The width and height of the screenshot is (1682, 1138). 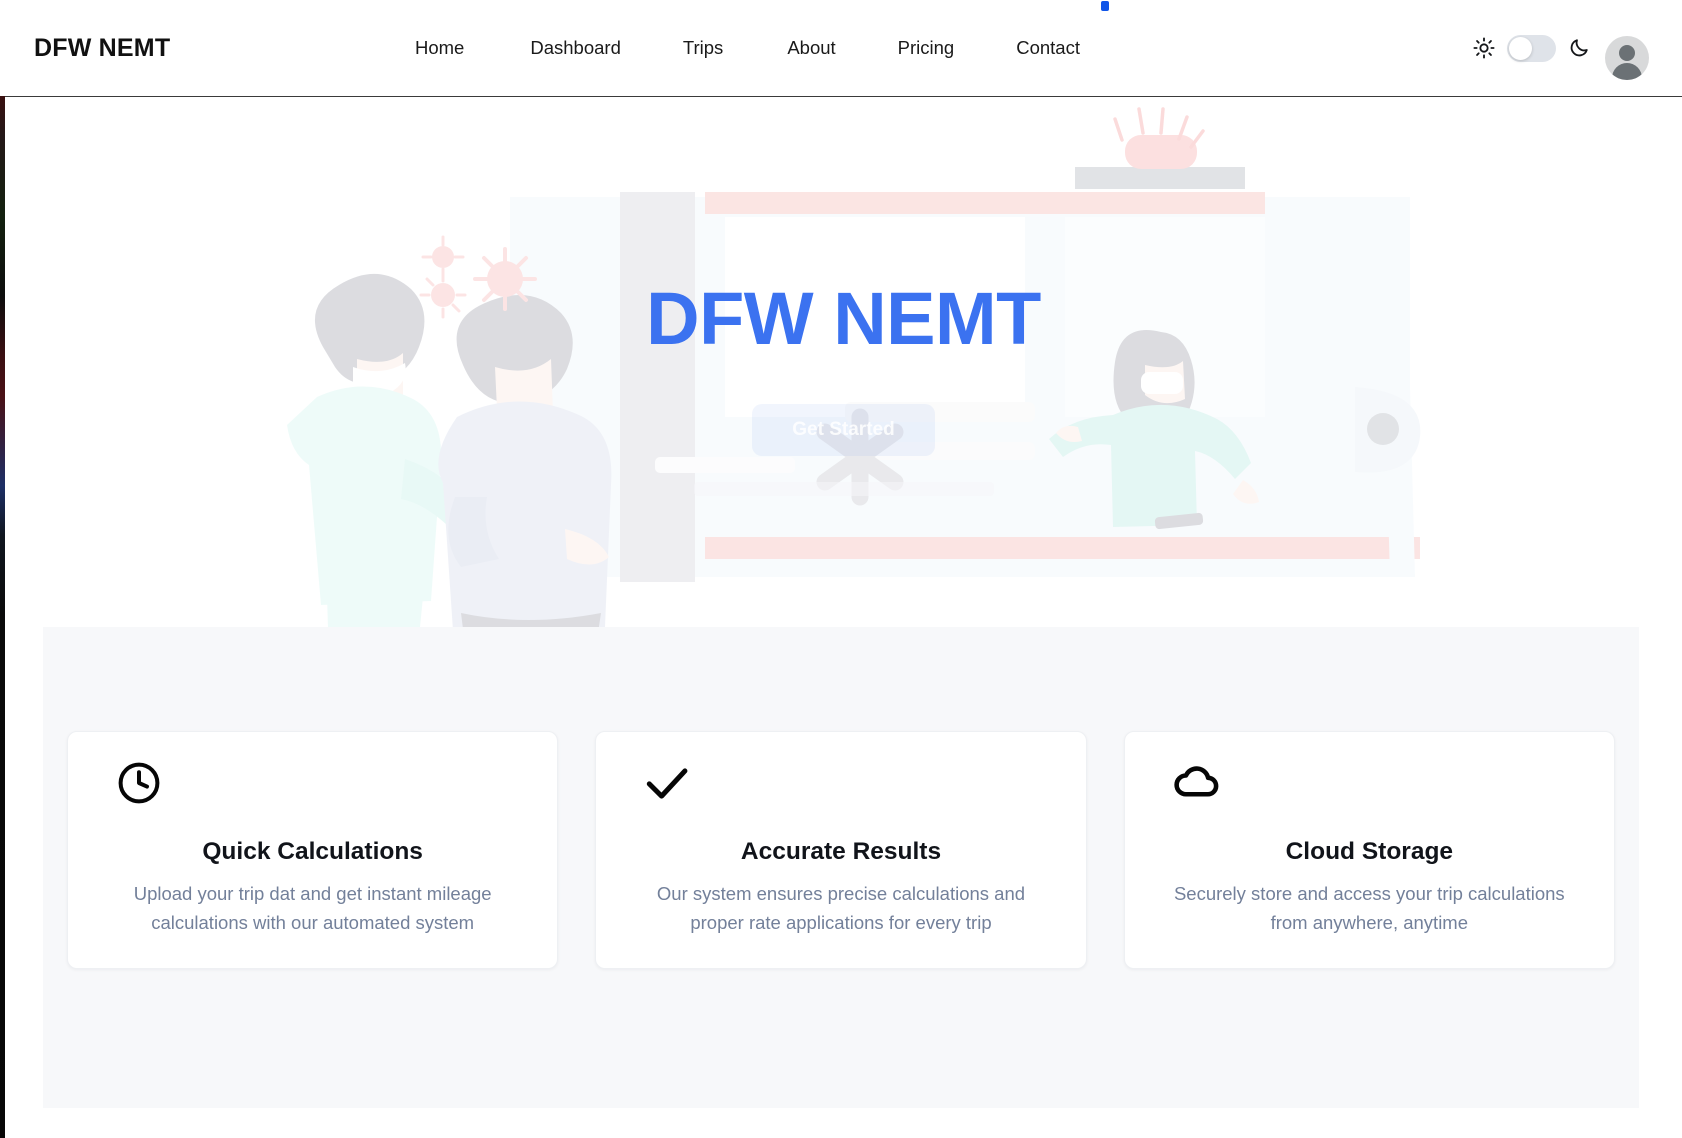 What do you see at coordinates (1579, 48) in the screenshot?
I see `moon-icon` at bounding box center [1579, 48].